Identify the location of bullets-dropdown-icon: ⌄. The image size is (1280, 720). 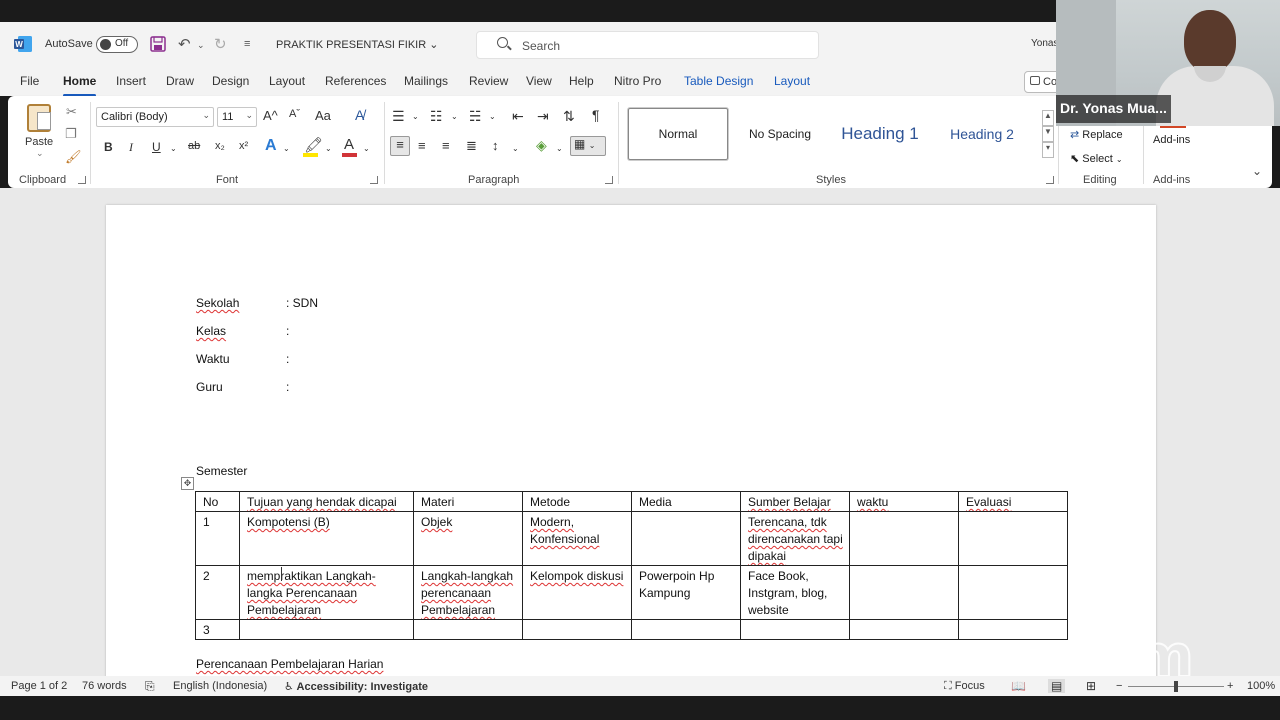
(415, 116).